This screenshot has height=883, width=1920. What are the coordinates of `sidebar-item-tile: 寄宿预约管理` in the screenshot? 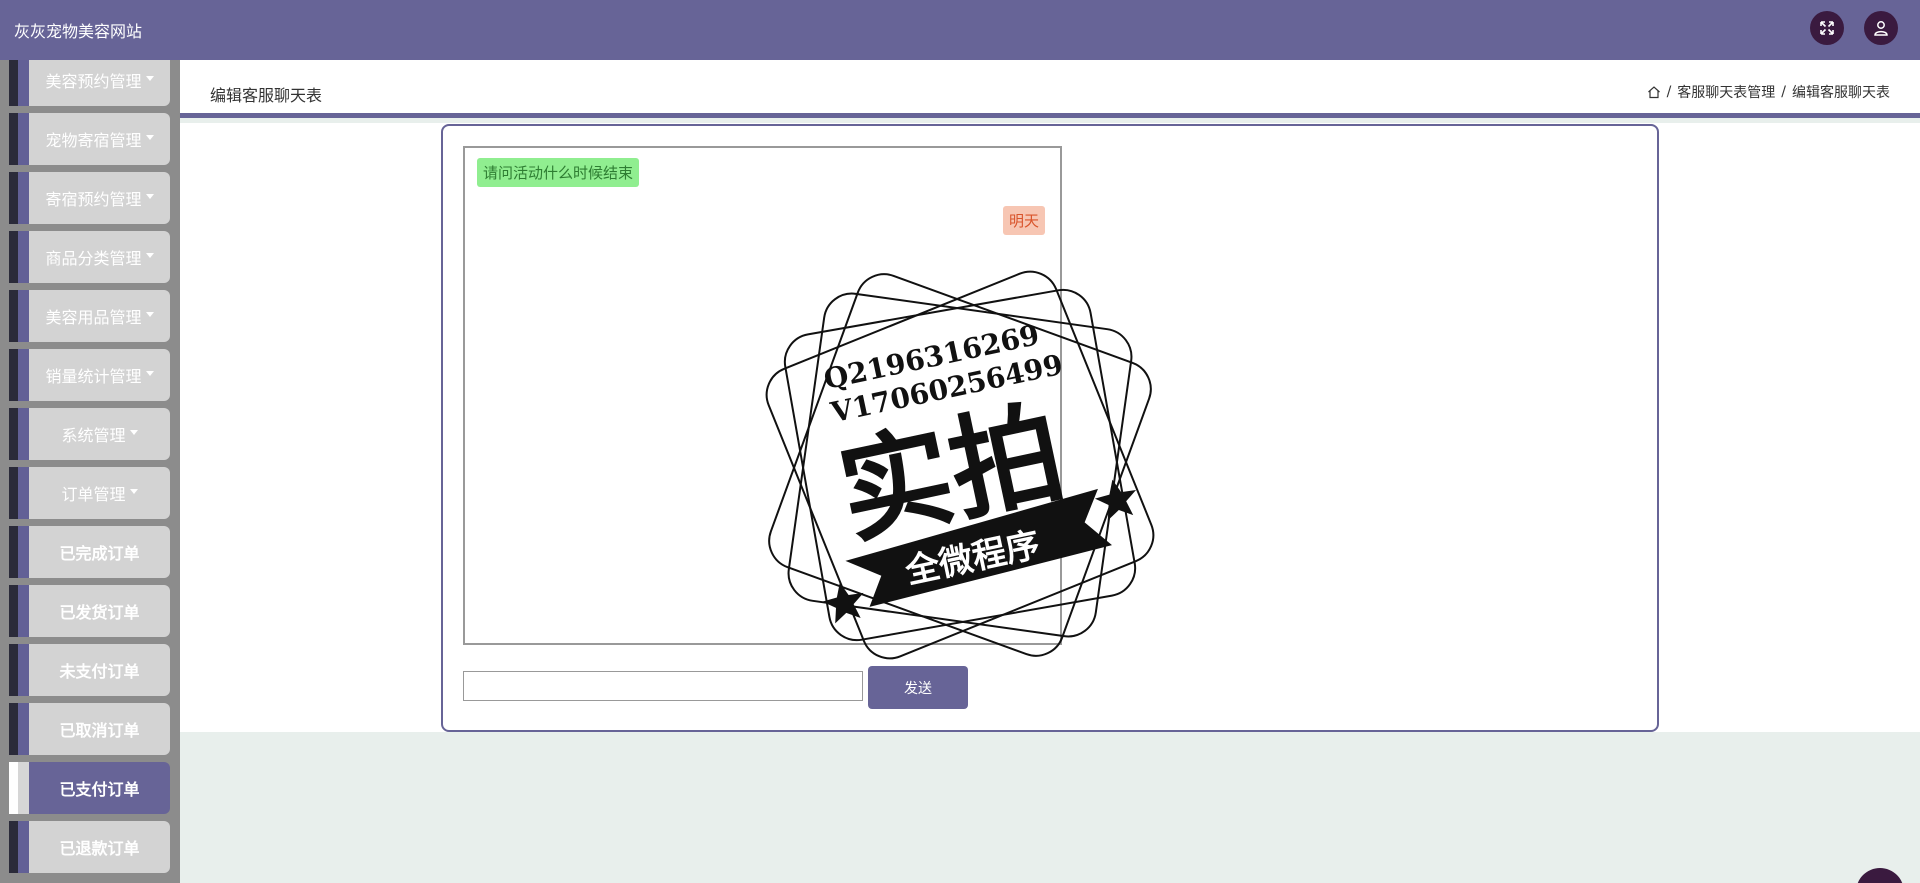 It's located at (99, 198).